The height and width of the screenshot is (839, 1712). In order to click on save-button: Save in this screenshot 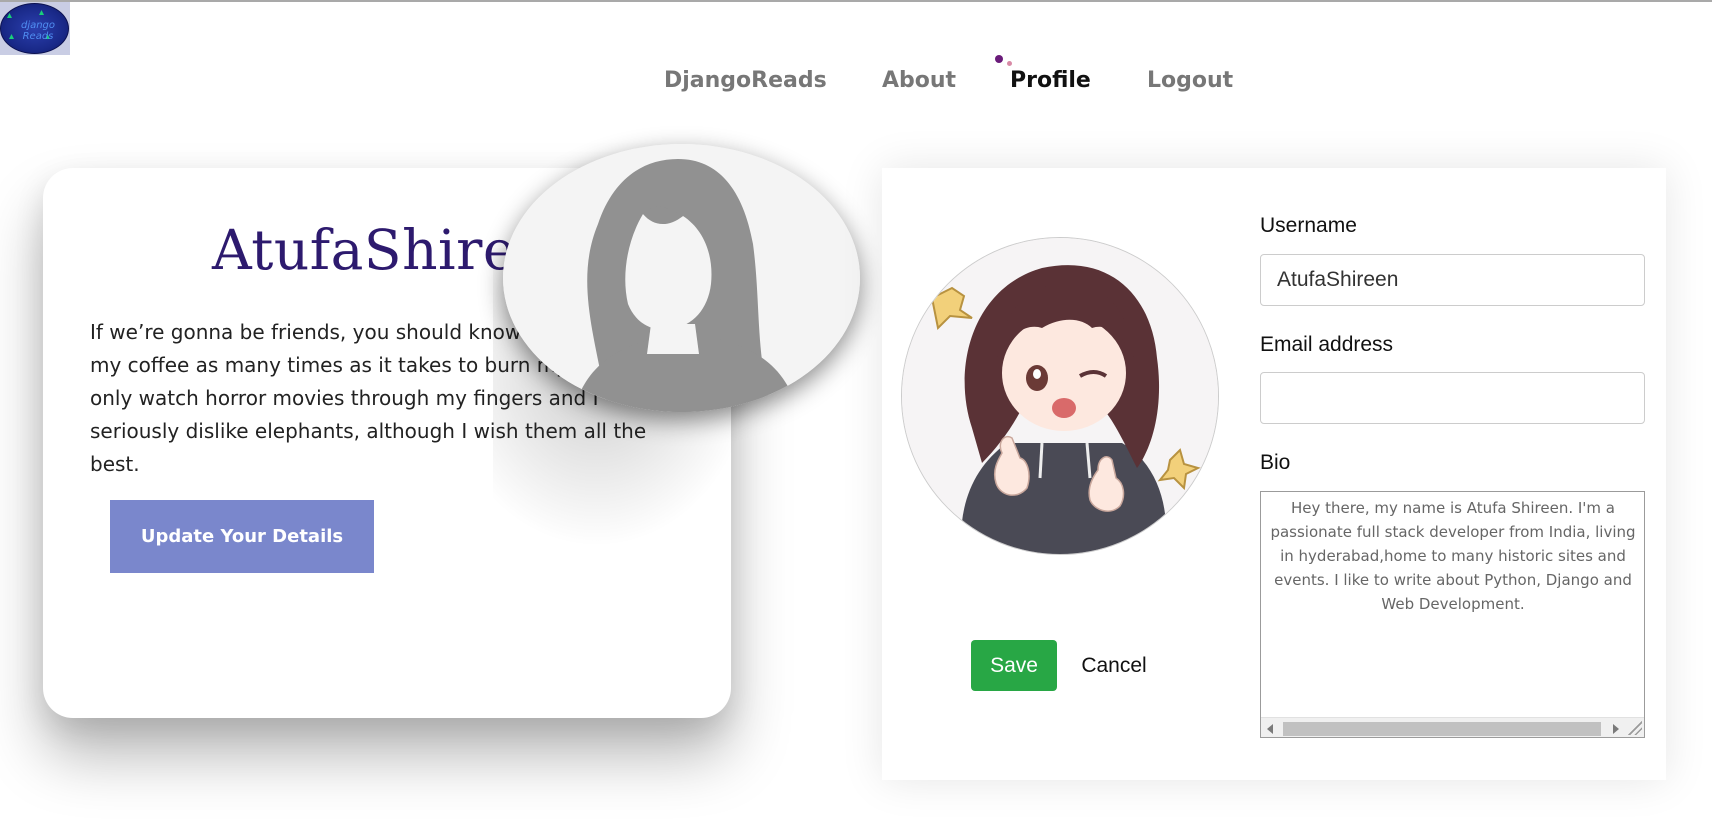, I will do `click(1014, 665)`.